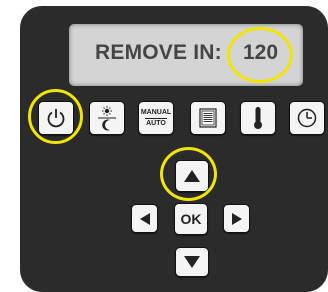 This screenshot has width=328, height=292. I want to click on clock-icon, so click(307, 118).